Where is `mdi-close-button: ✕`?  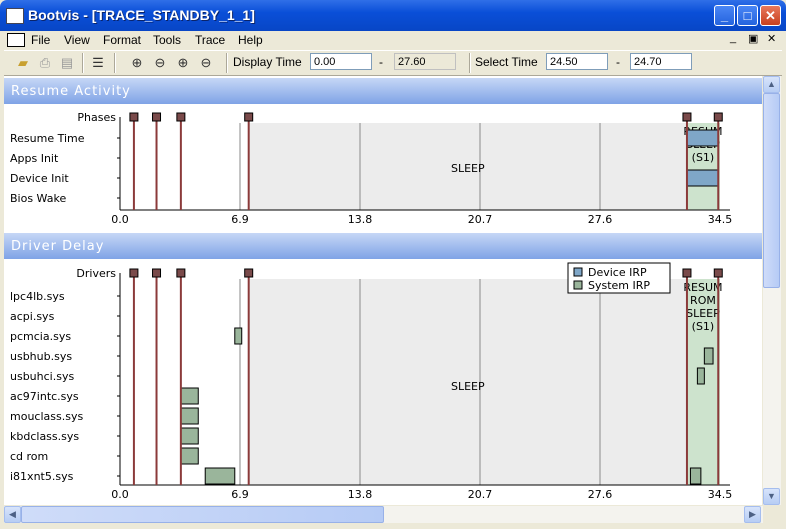 mdi-close-button: ✕ is located at coordinates (771, 38).